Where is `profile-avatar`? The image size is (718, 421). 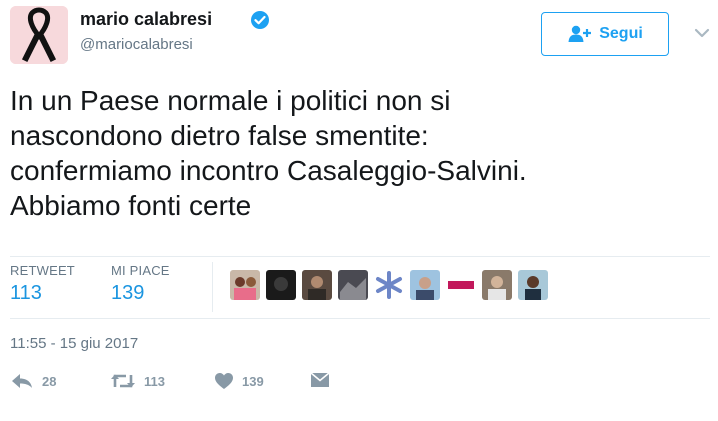
profile-avatar is located at coordinates (39, 35).